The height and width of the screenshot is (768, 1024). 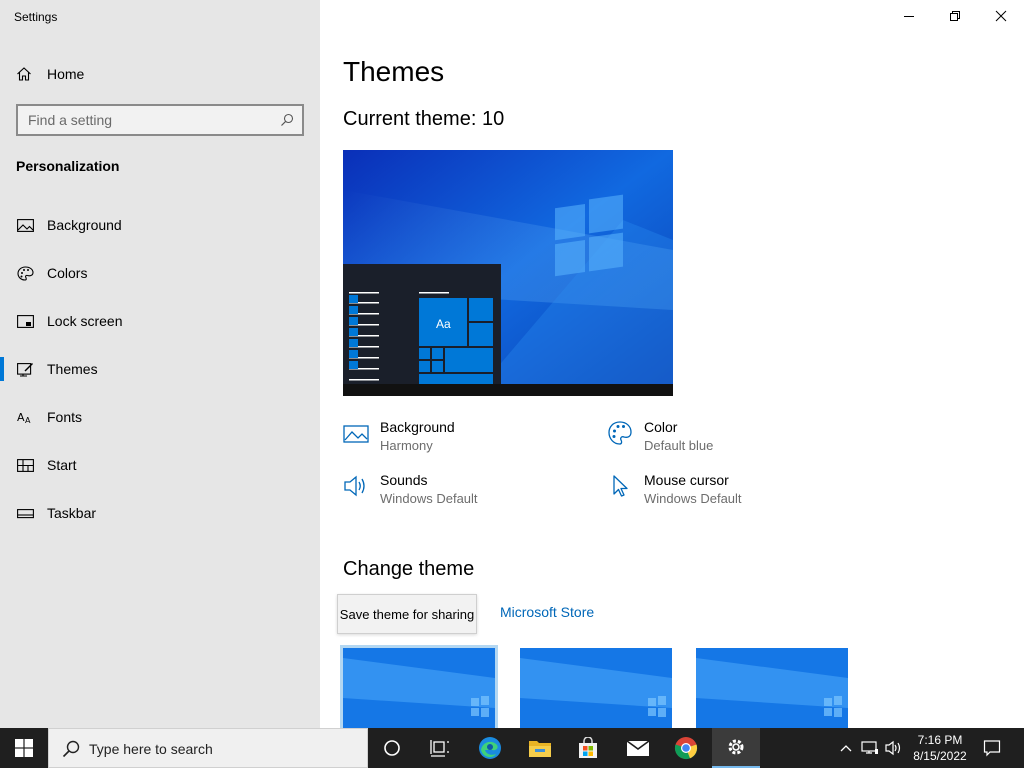 I want to click on notification-icon, so click(x=992, y=748).